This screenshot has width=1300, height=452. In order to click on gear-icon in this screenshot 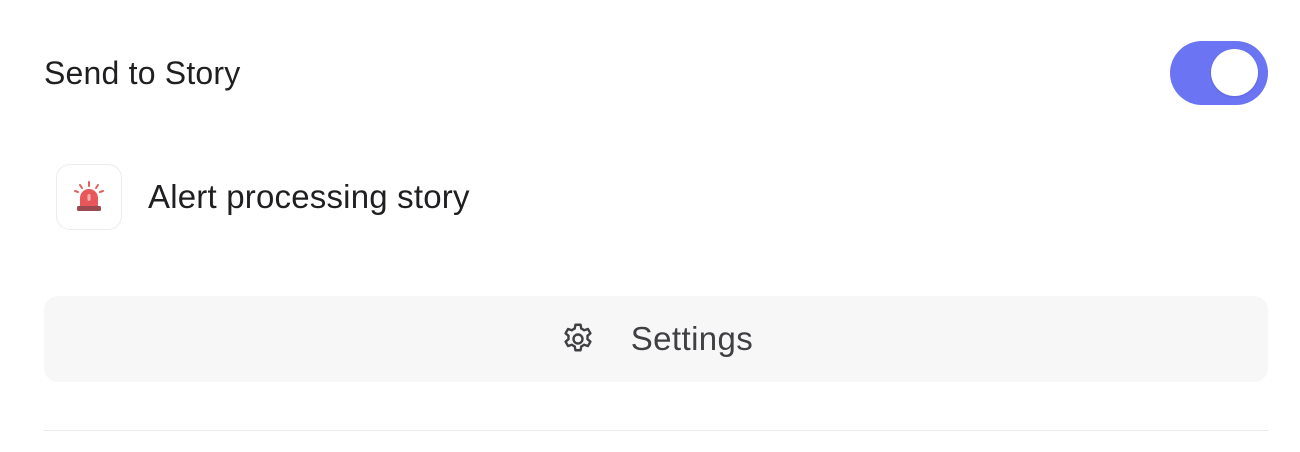, I will do `click(578, 339)`.